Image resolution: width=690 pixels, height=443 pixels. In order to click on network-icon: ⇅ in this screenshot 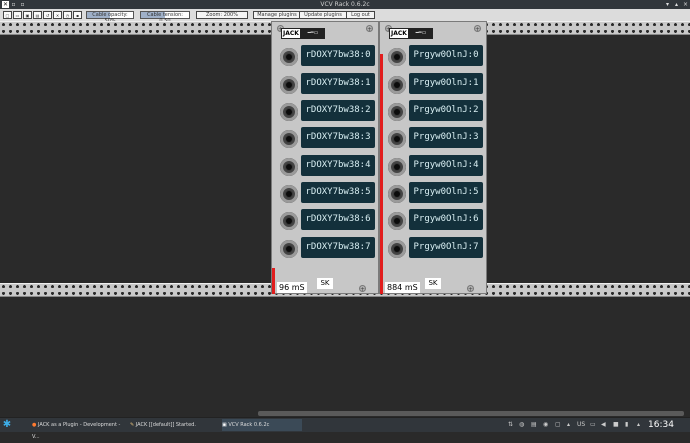, I will do `click(510, 425)`.